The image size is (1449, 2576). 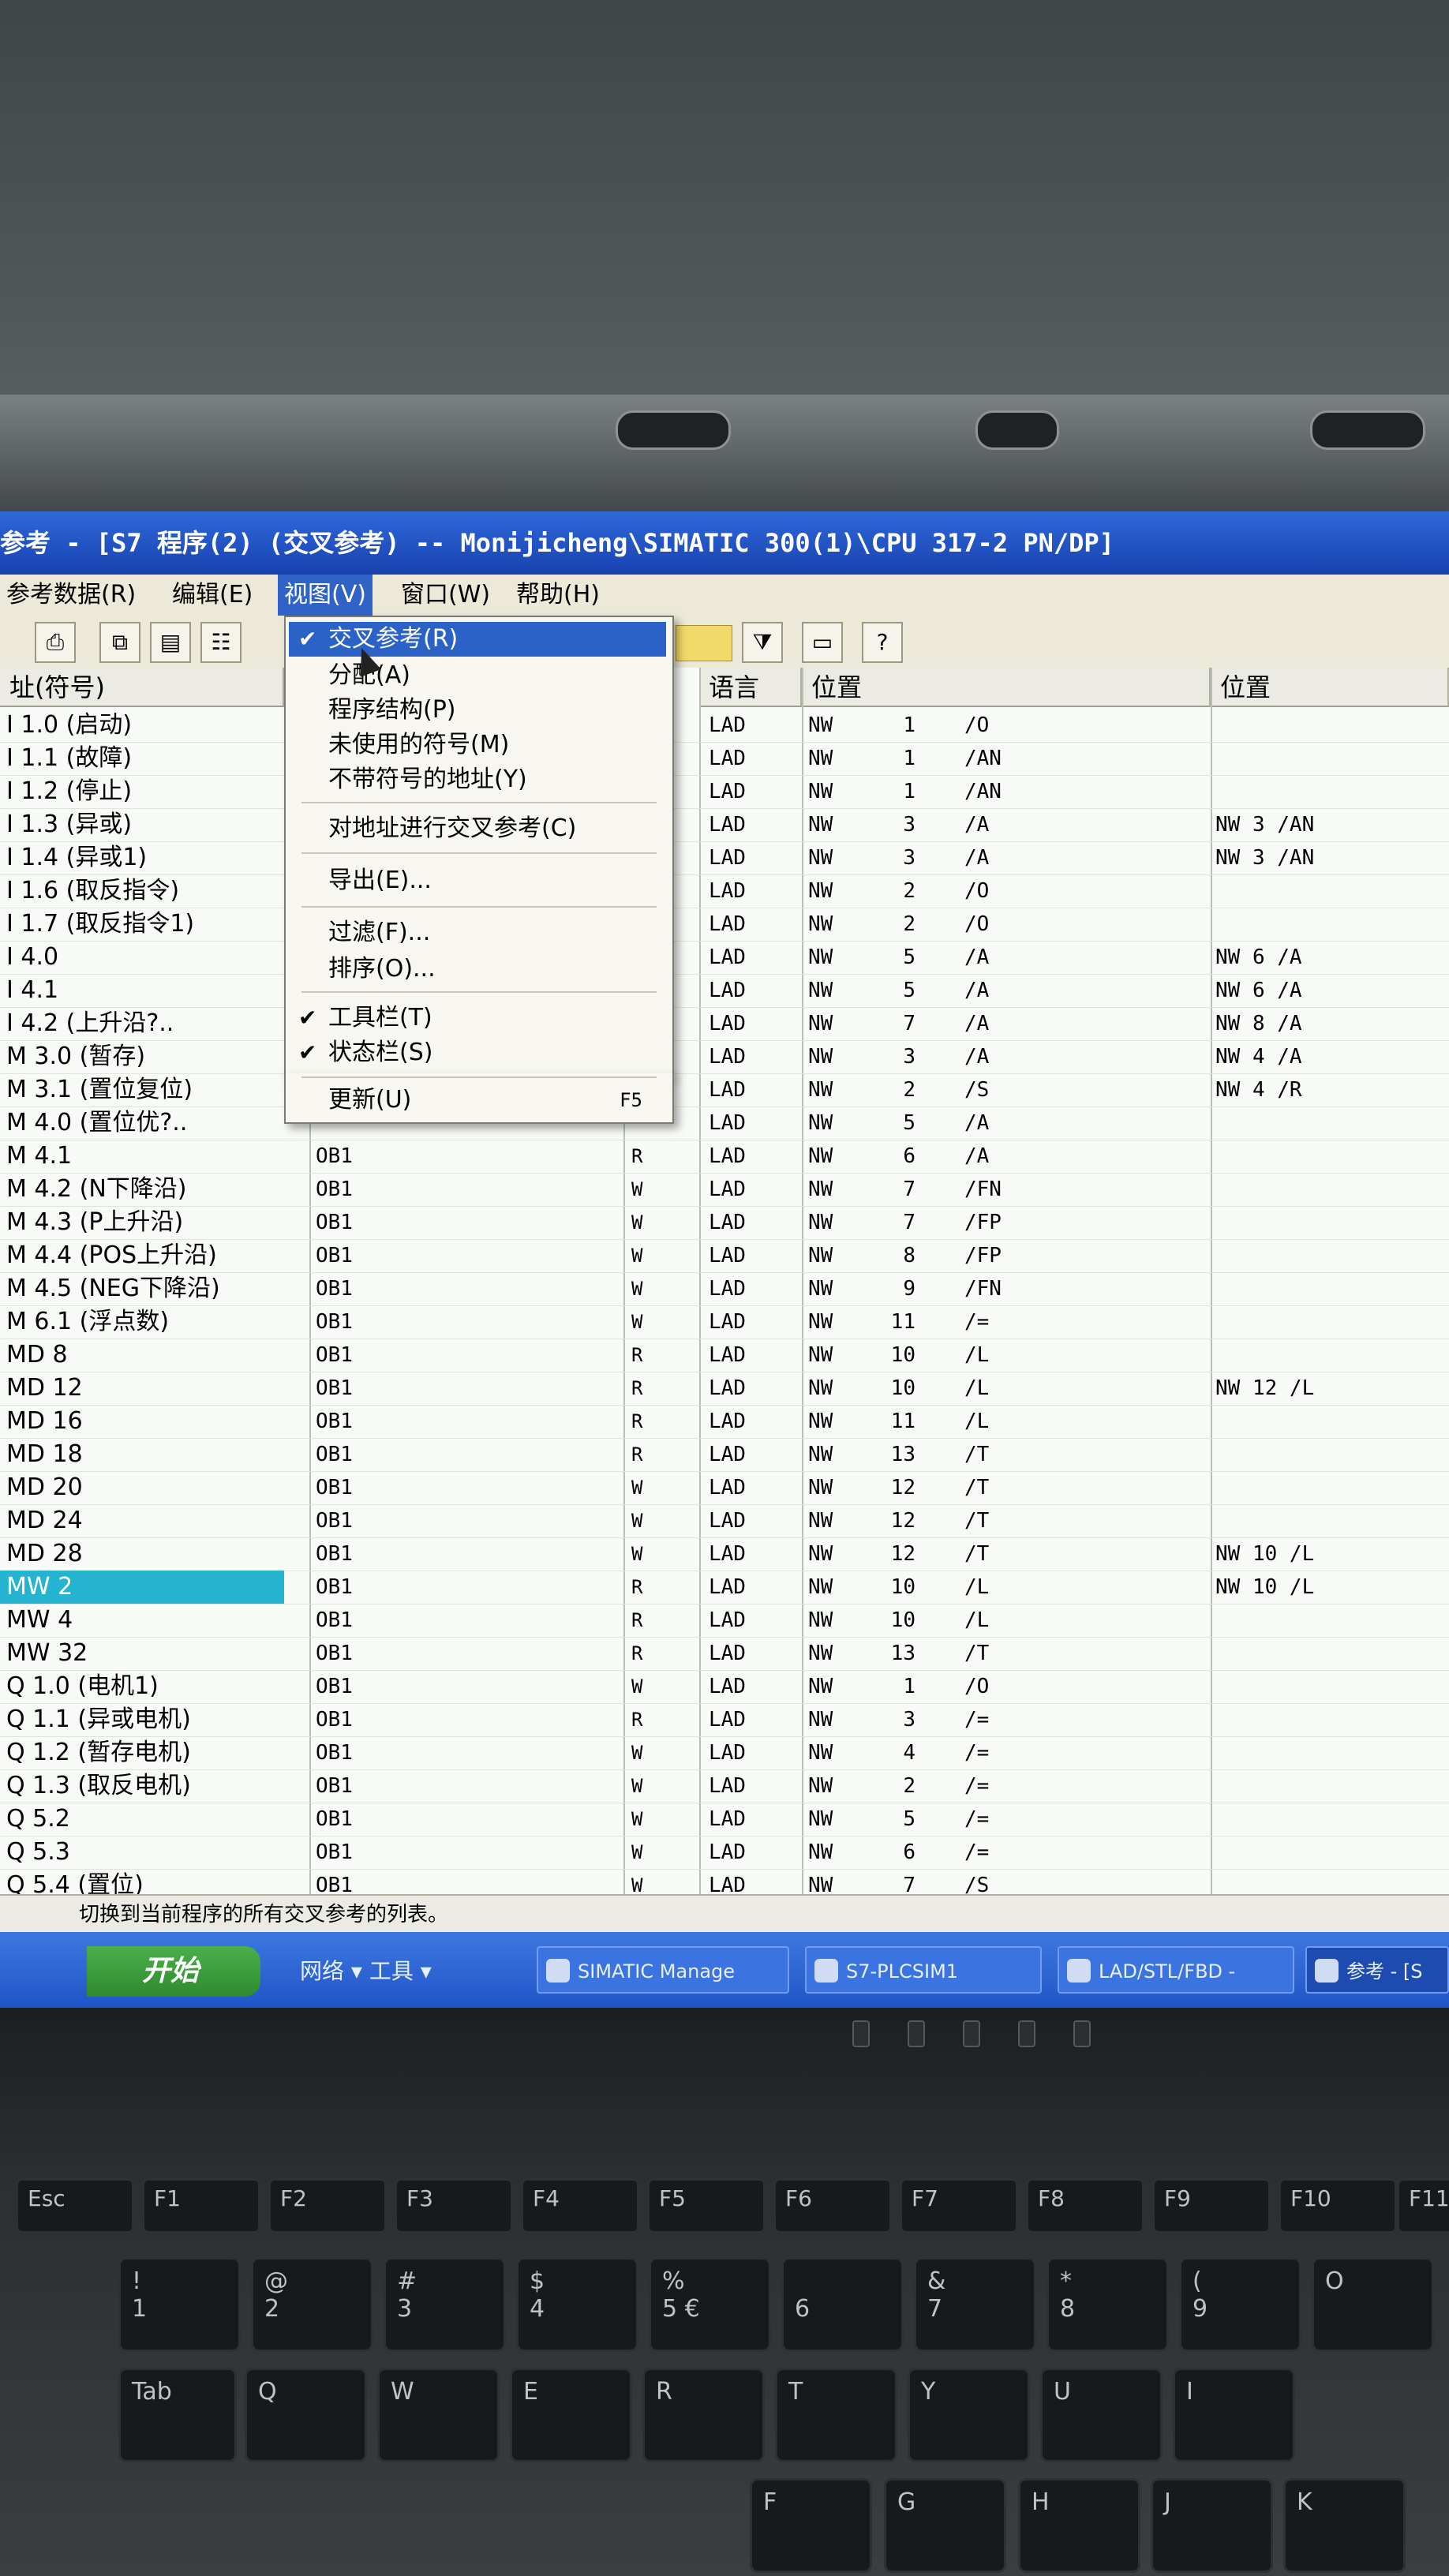 What do you see at coordinates (724, 825) in the screenshot?
I see `table-row: I 1.3 (异或) LAD NW 3/A NW 3 /AN` at bounding box center [724, 825].